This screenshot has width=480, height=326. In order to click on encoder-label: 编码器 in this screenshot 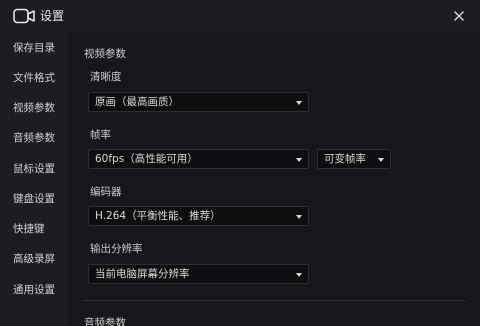, I will do `click(106, 192)`.